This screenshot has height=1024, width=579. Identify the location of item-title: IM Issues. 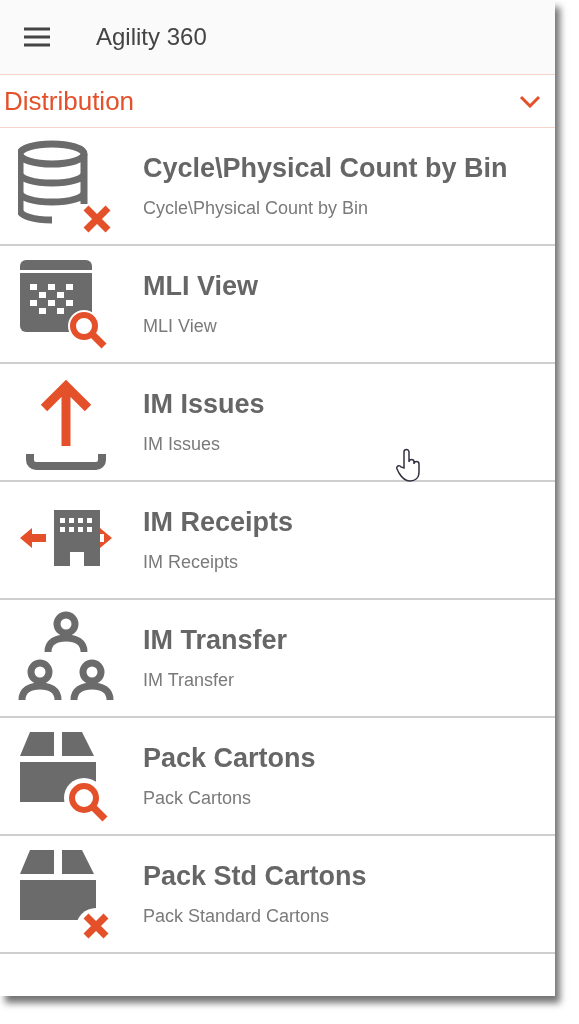
(204, 404).